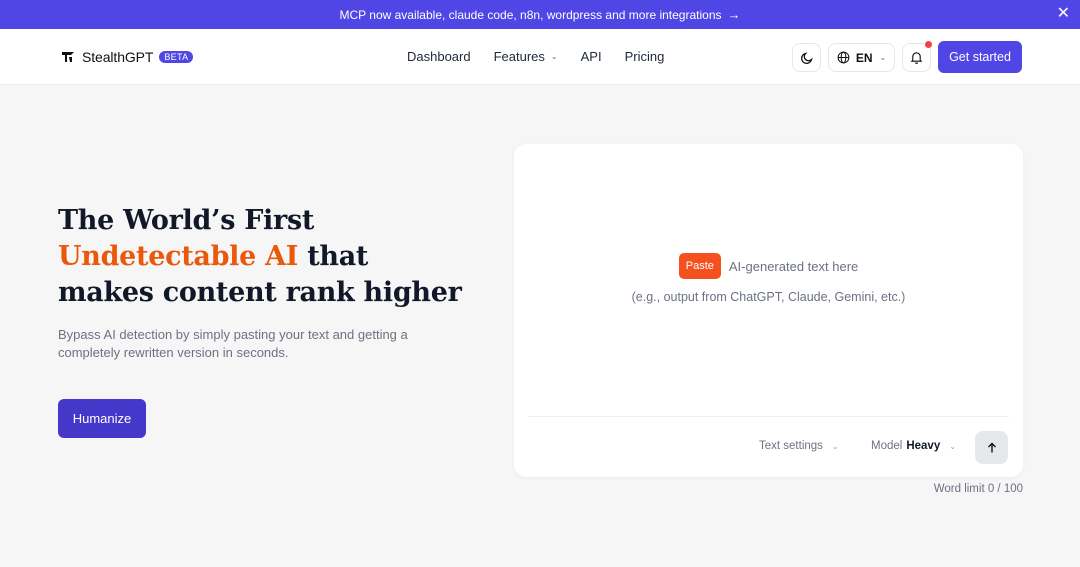 The height and width of the screenshot is (567, 1080). Describe the element at coordinates (768, 416) in the screenshot. I see `editor-divider` at that location.